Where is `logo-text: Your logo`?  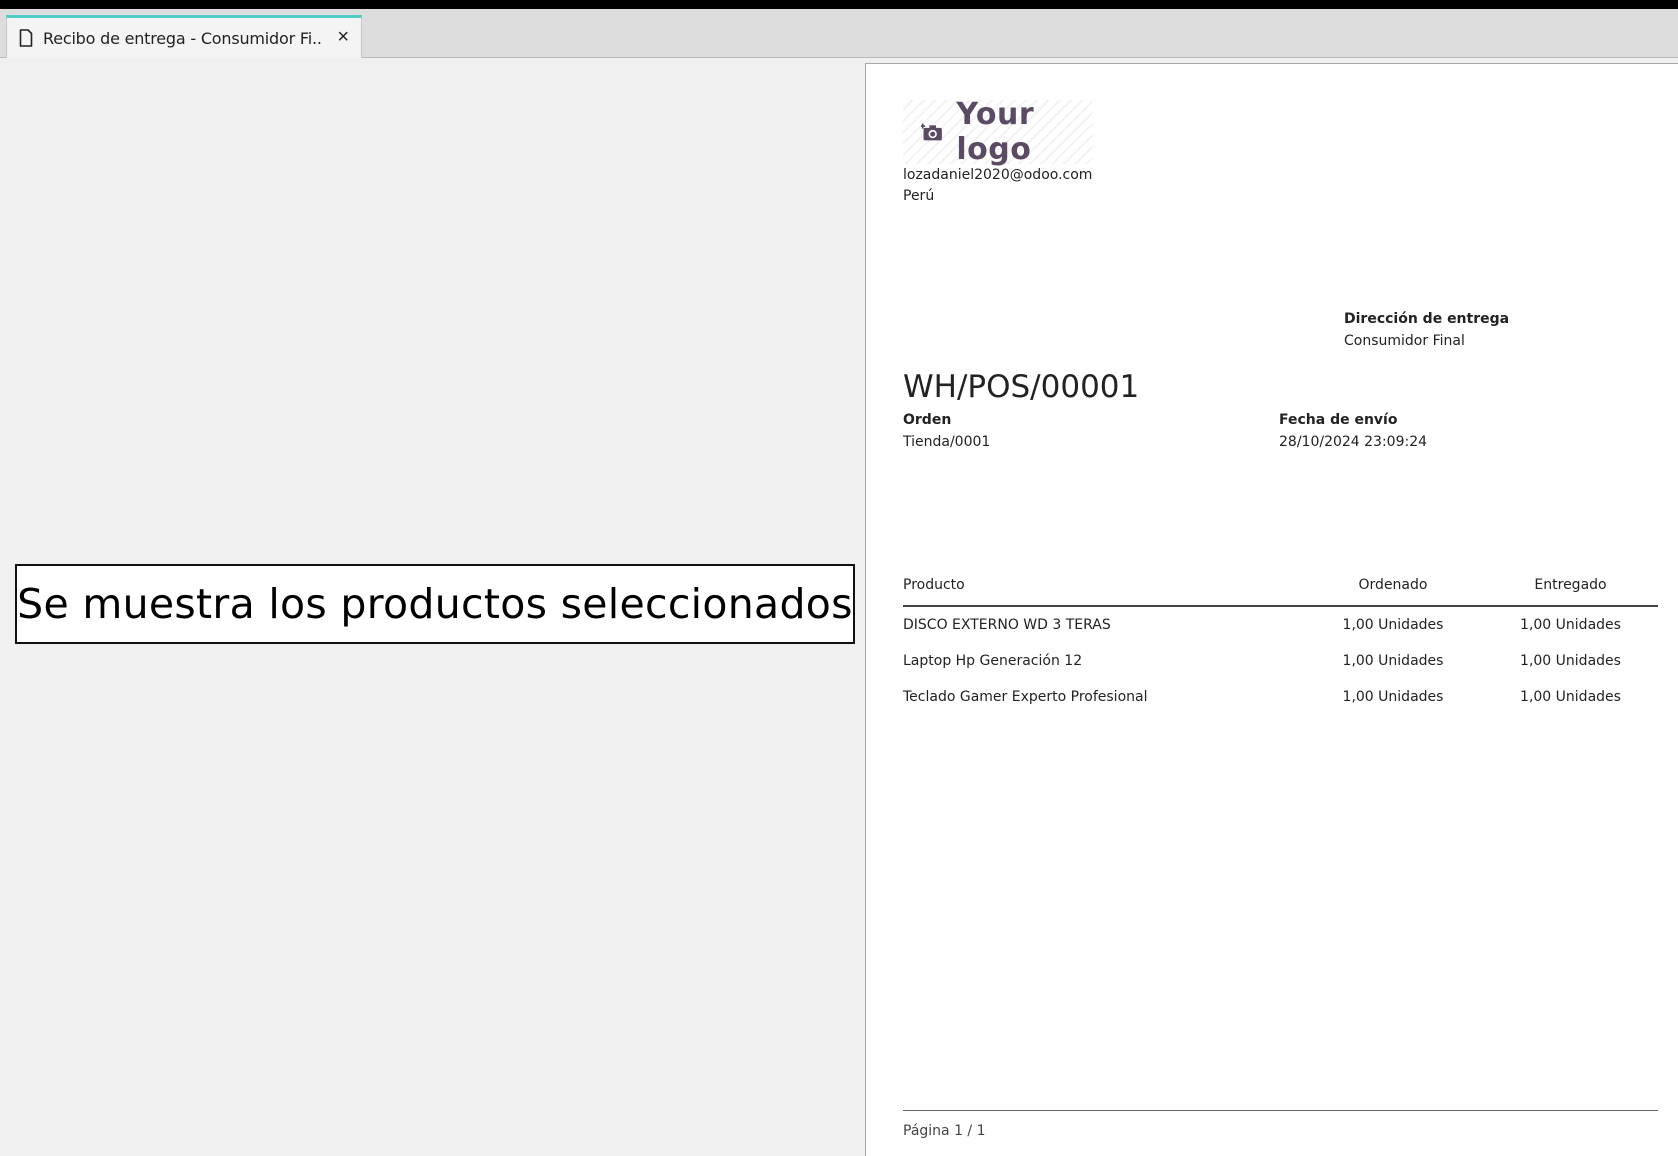
logo-text: Your logo is located at coordinates (995, 132).